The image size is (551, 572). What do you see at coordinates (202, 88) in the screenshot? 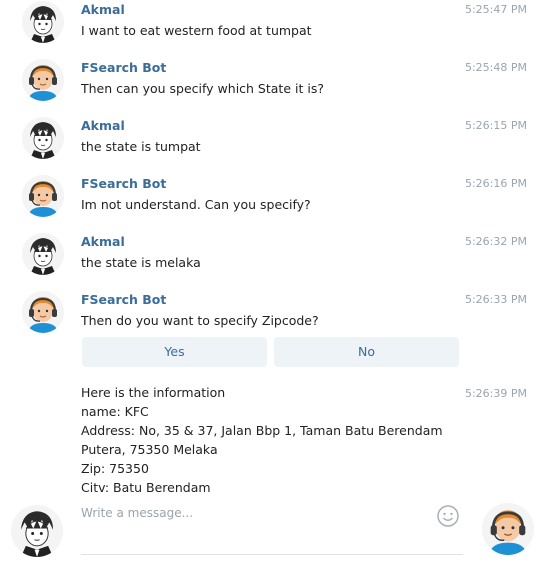
I see `message-text: Then can you specify which State it is?` at bounding box center [202, 88].